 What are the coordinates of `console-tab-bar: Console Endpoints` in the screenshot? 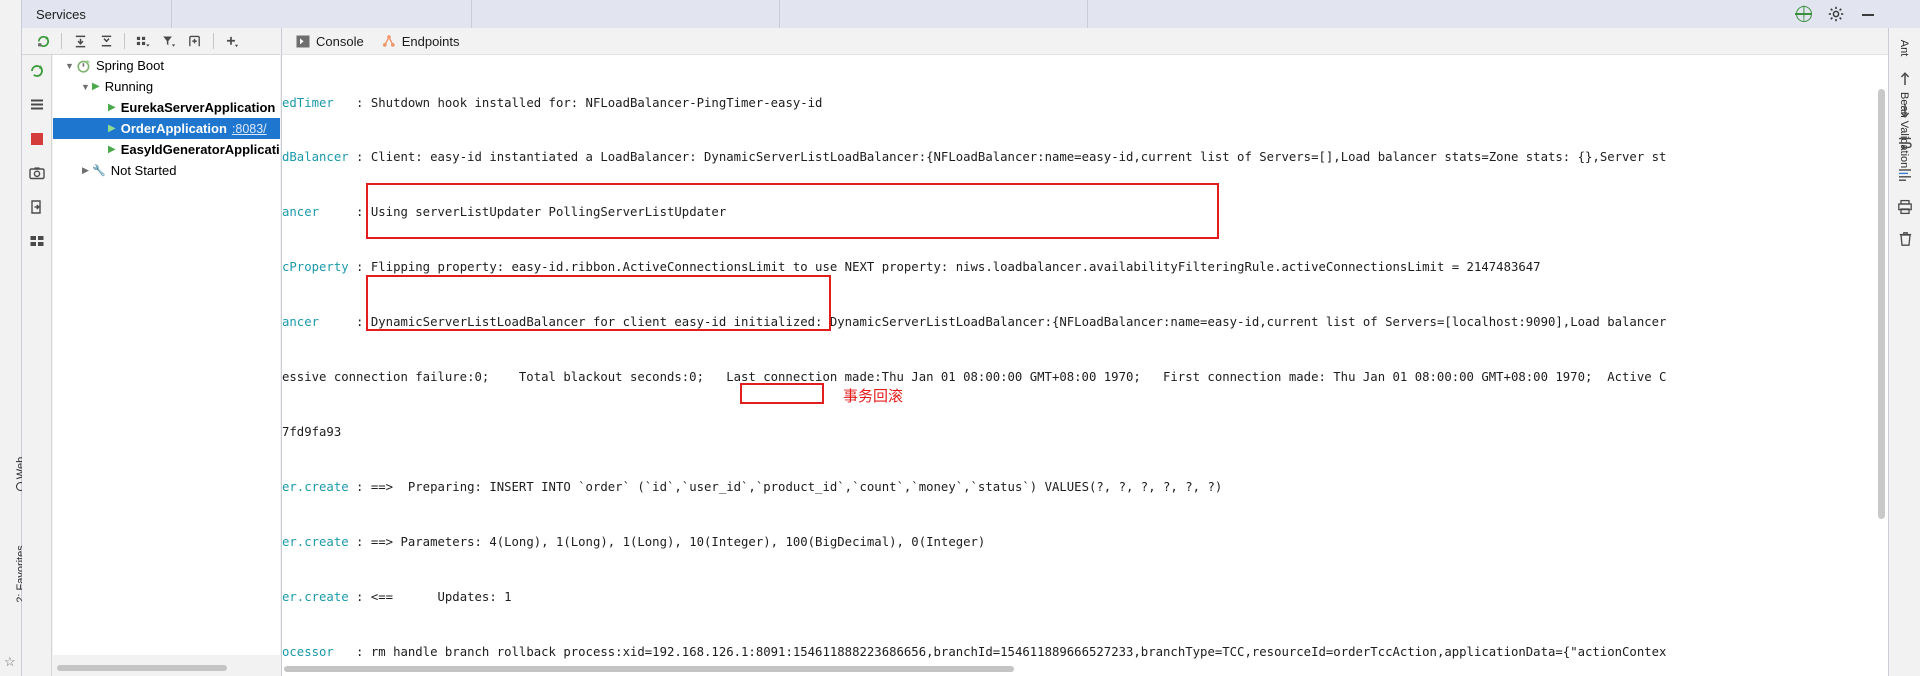 It's located at (1085, 41).